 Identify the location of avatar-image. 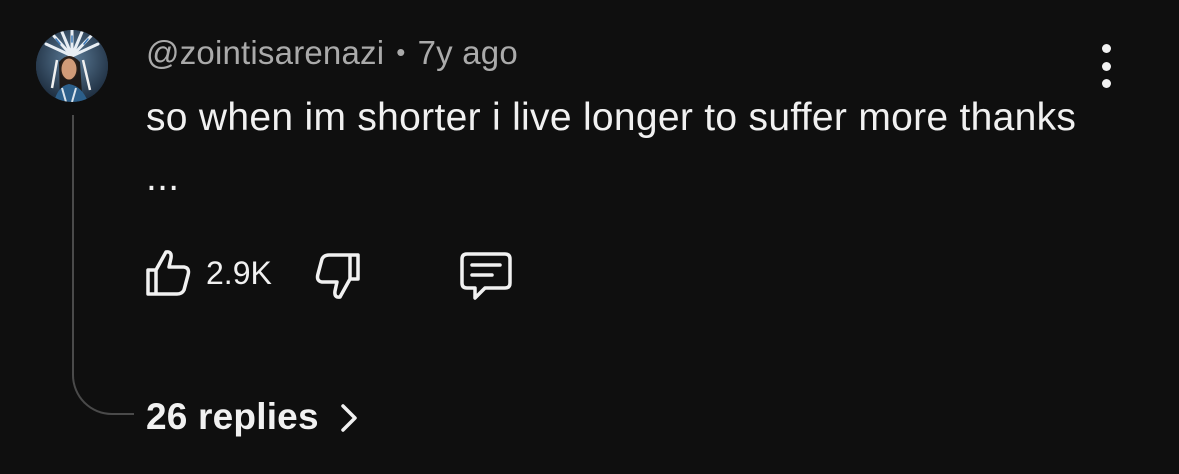
(72, 66).